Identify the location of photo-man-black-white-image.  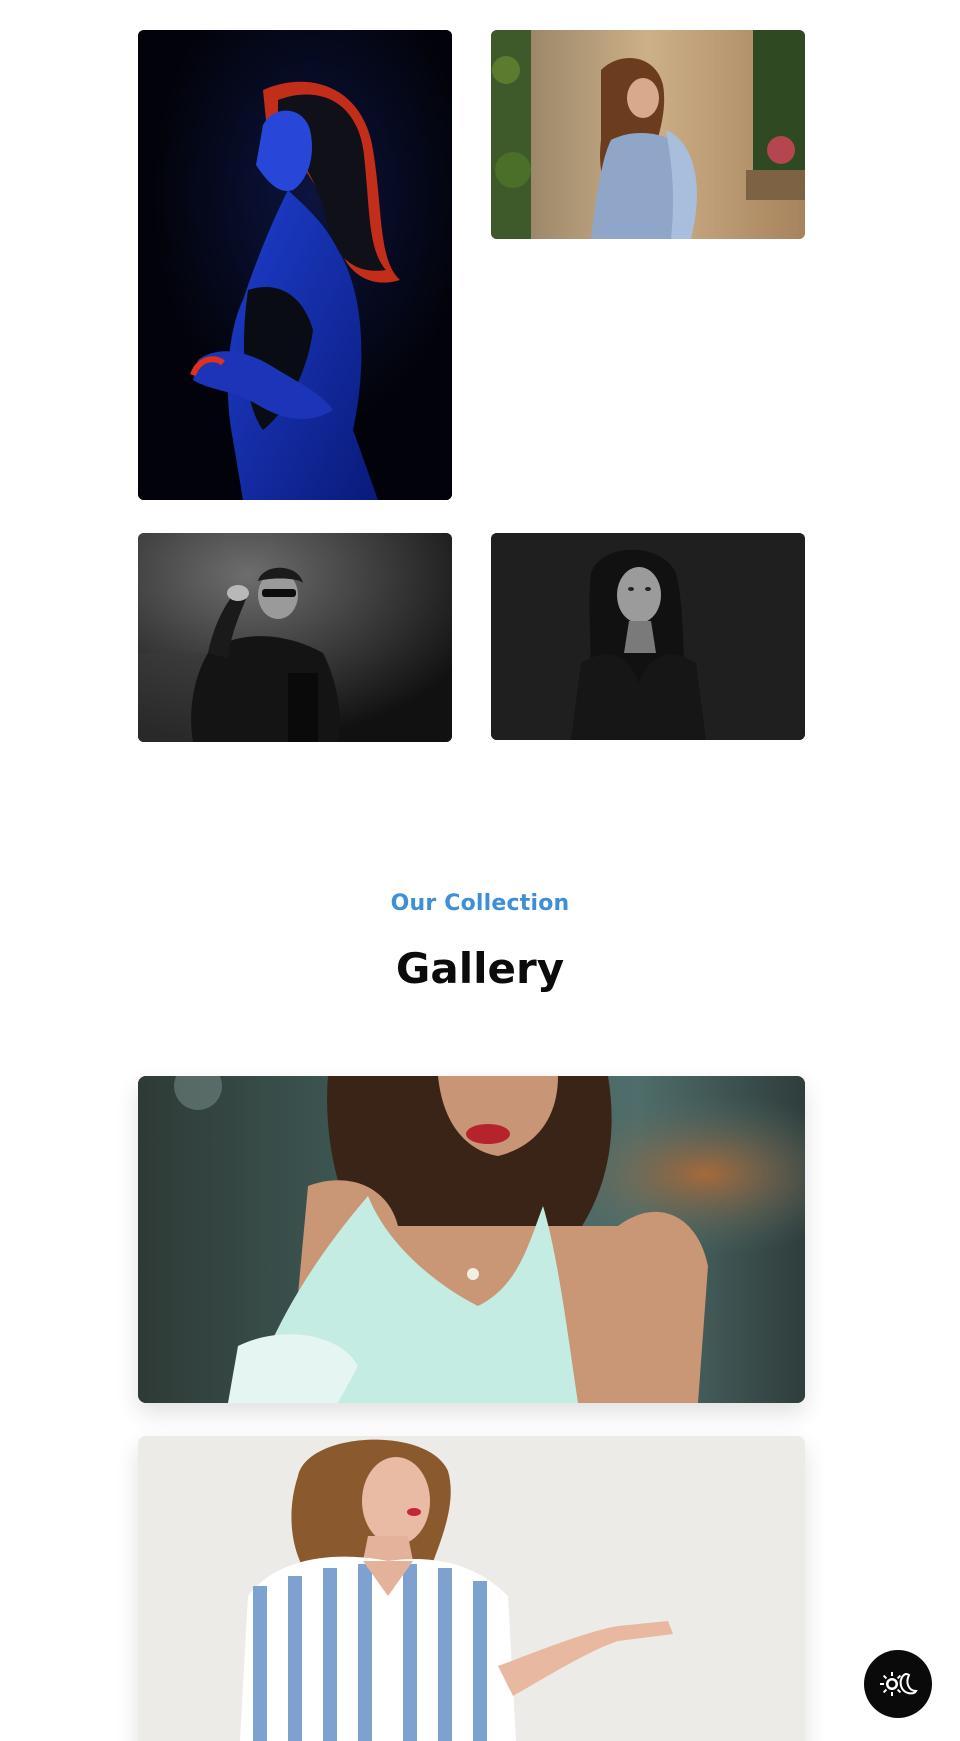
(295, 637).